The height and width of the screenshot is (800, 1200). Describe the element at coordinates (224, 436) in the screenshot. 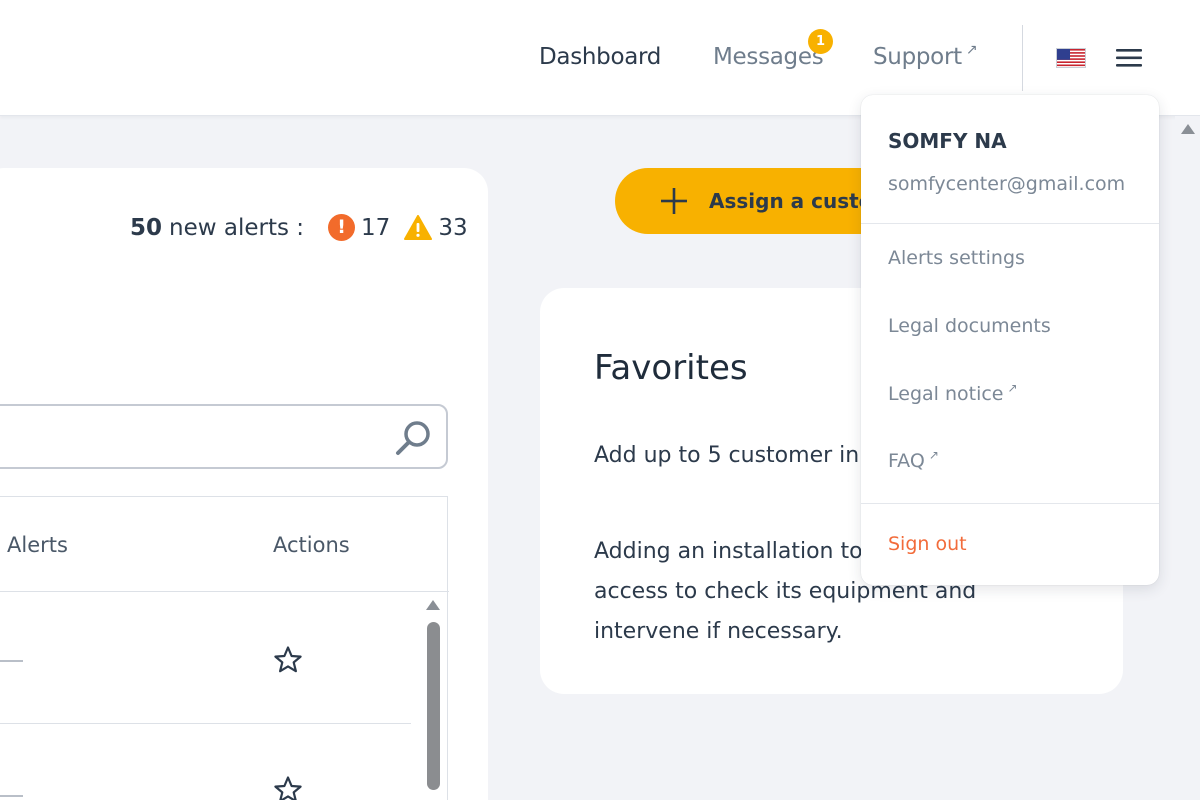

I see `search-input` at that location.